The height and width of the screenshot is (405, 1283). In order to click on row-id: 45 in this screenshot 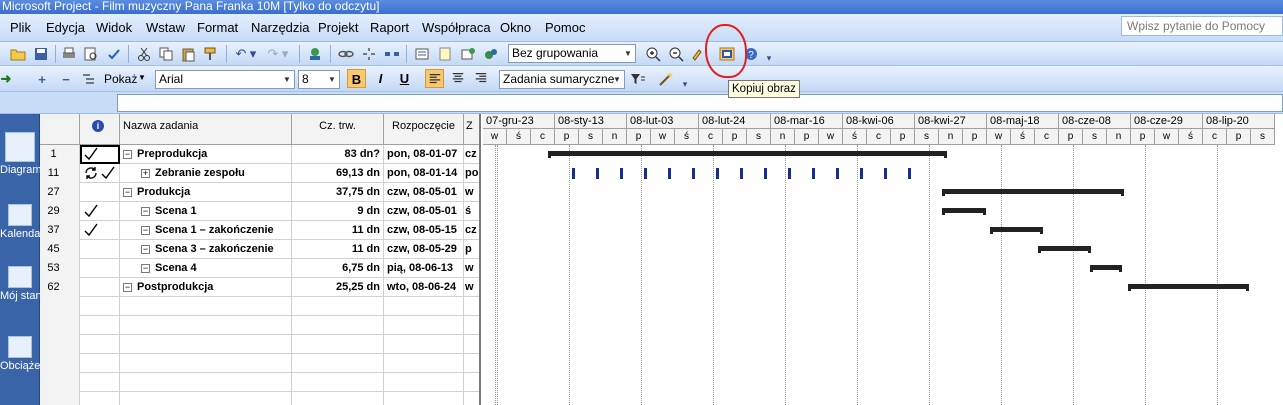, I will do `click(60, 249)`.